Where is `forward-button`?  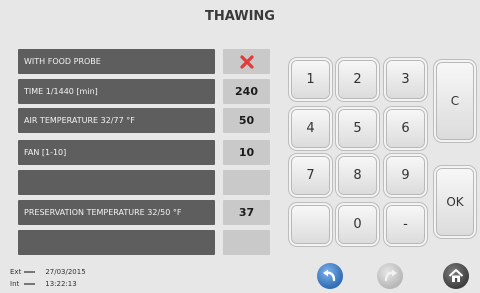 forward-button is located at coordinates (390, 276).